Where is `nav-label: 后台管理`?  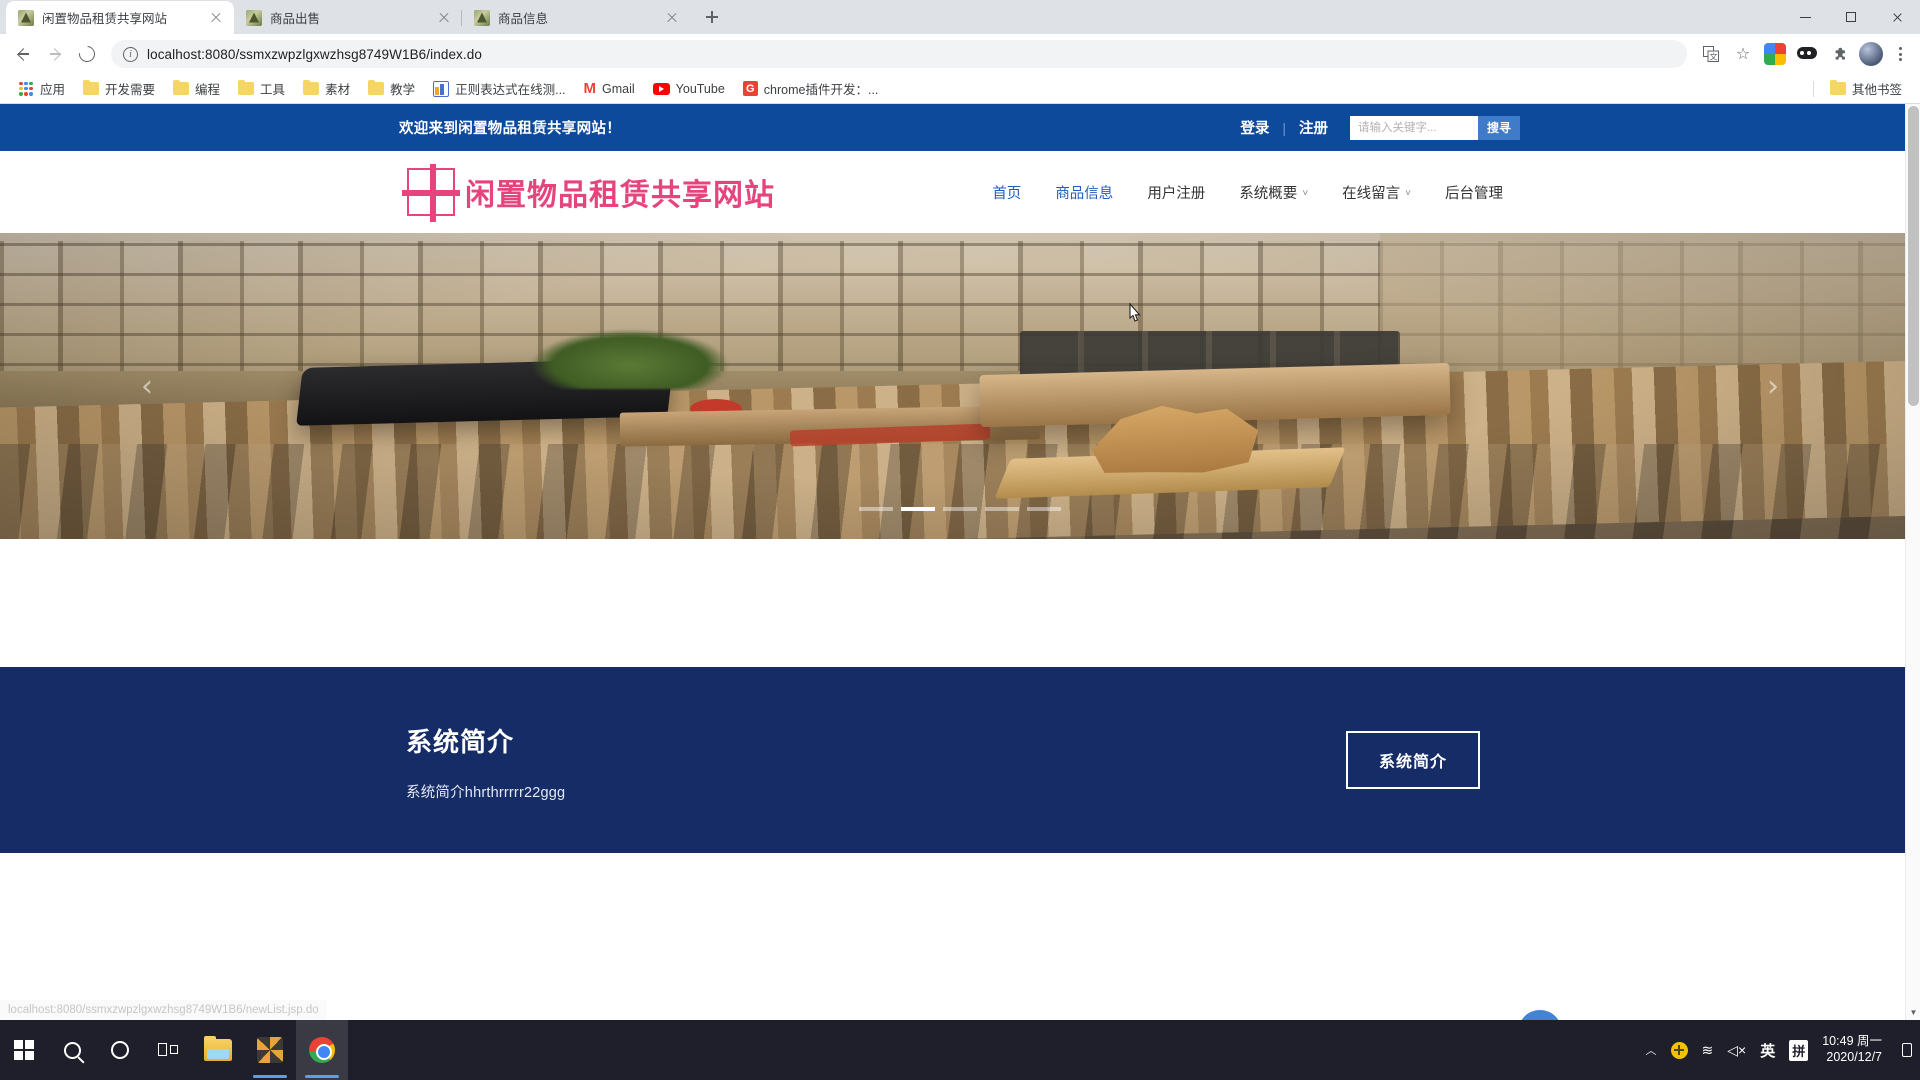 nav-label: 后台管理 is located at coordinates (1474, 193).